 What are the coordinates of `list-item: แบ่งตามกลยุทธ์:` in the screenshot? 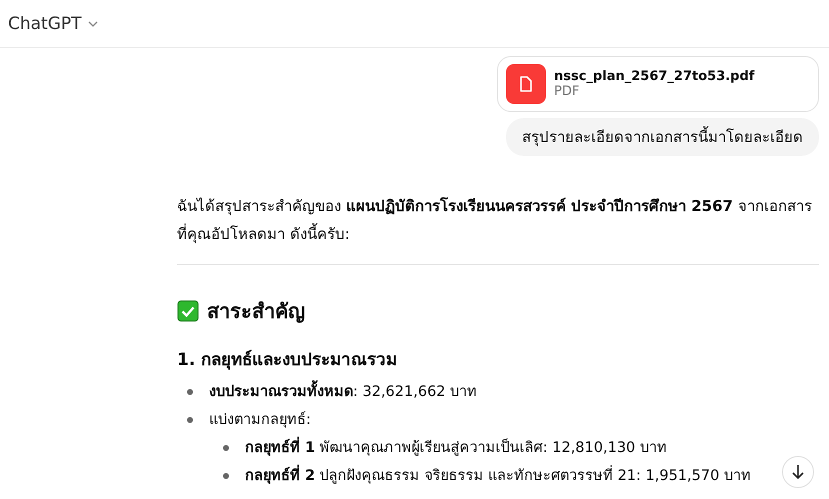 It's located at (260, 420).